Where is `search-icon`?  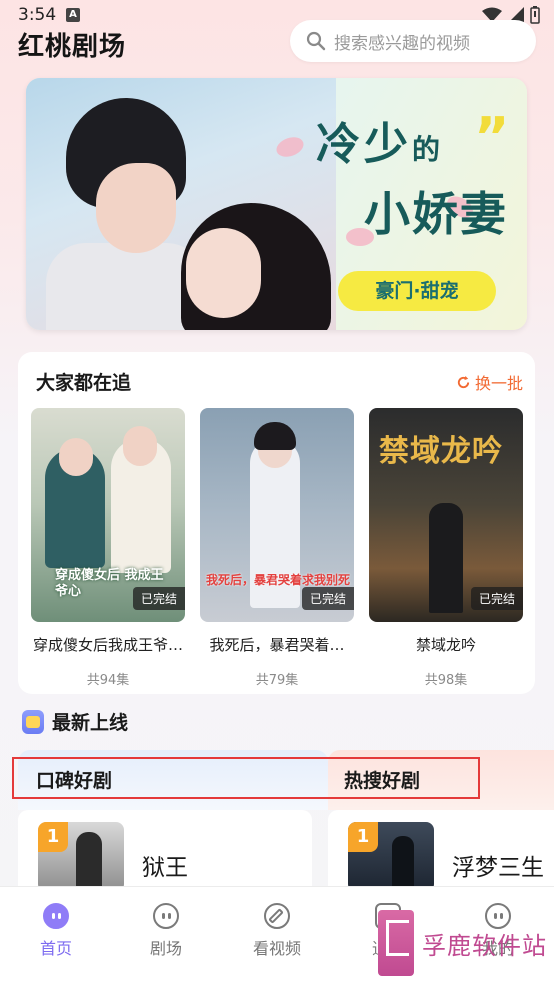 search-icon is located at coordinates (316, 41).